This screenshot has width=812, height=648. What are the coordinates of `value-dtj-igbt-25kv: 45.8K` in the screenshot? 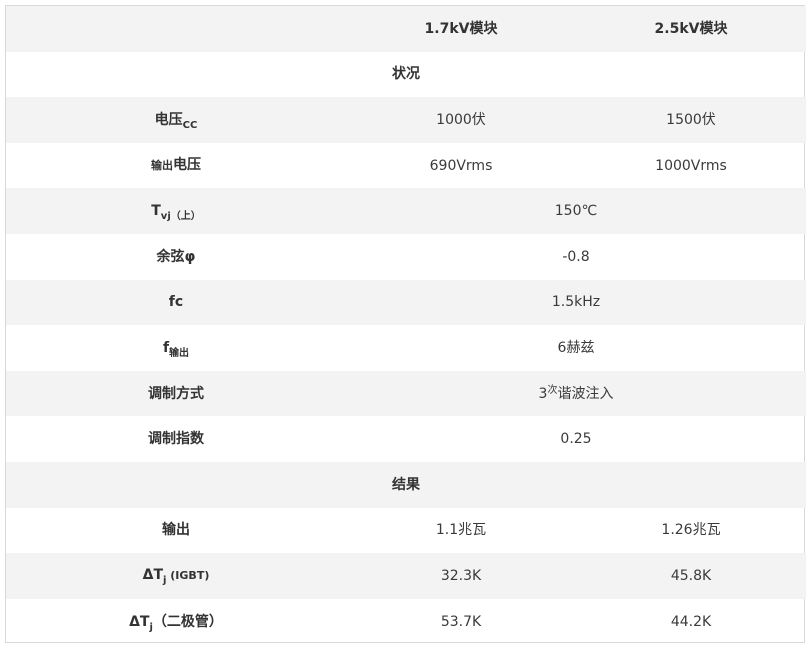 It's located at (691, 575).